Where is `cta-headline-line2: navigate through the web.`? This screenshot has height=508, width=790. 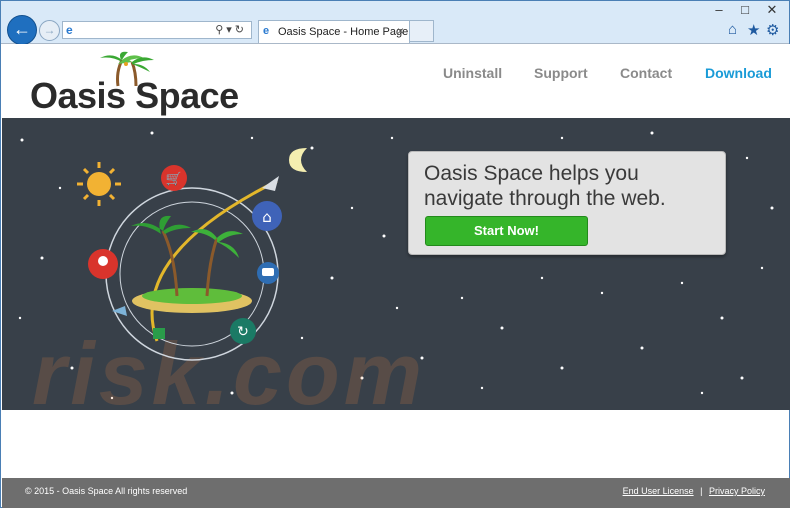
cta-headline-line2: navigate through the web. is located at coordinates (545, 198).